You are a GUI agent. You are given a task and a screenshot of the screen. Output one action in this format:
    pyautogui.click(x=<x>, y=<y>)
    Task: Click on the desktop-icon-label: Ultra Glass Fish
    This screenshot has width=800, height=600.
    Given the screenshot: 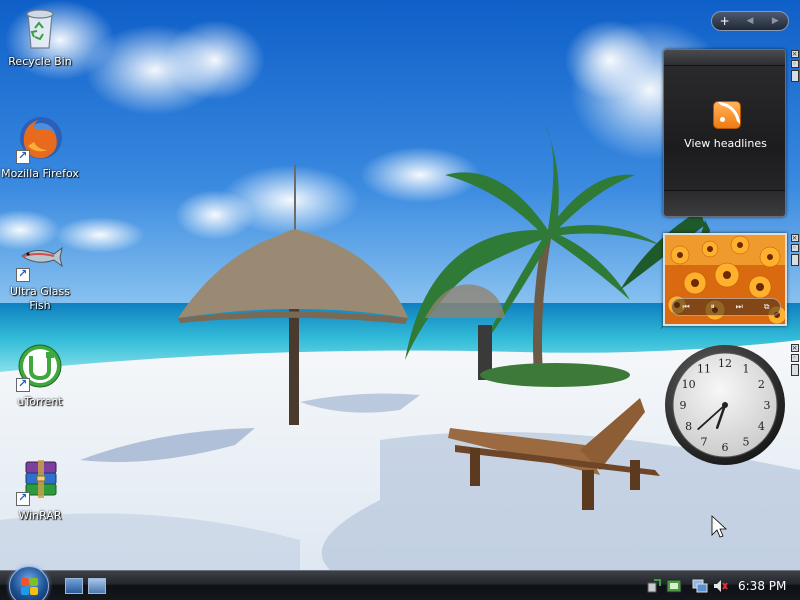 What is the action you would take?
    pyautogui.click(x=40, y=298)
    